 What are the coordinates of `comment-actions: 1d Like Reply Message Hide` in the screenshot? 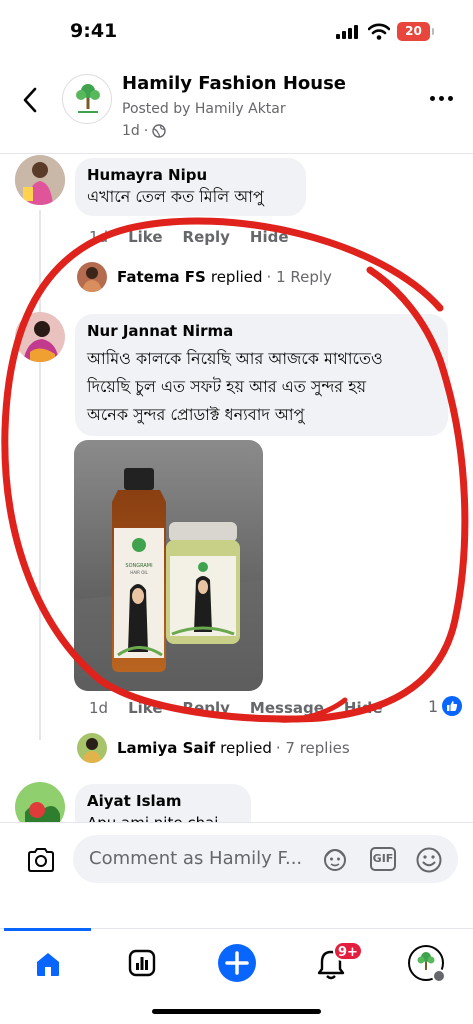 It's located at (236, 708).